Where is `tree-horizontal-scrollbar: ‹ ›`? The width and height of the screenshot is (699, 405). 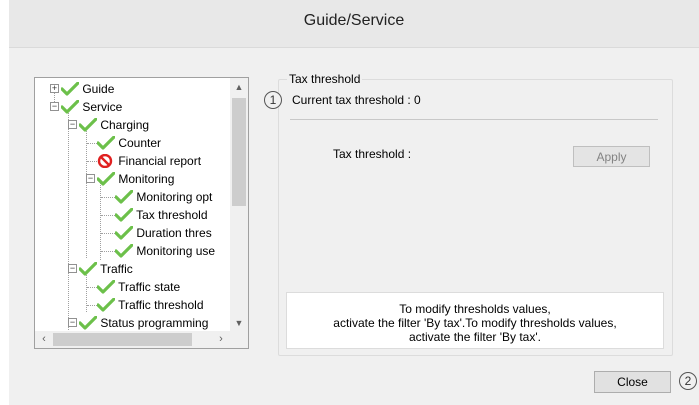 tree-horizontal-scrollbar: ‹ › is located at coordinates (141, 339).